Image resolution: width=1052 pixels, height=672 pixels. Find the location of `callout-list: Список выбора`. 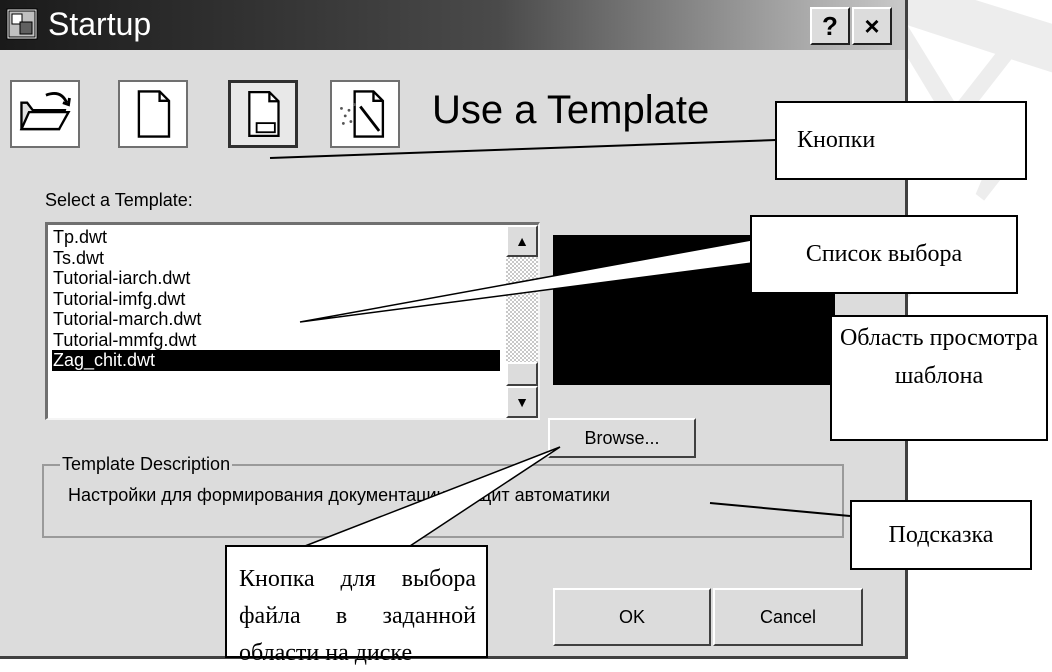

callout-list: Список выбора is located at coordinates (884, 254).